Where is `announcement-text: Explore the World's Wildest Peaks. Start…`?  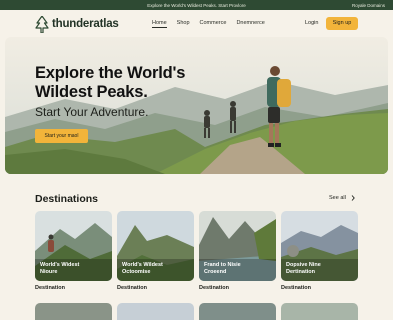 announcement-text: Explore the World's Wildest Peaks. Start… is located at coordinates (196, 5).